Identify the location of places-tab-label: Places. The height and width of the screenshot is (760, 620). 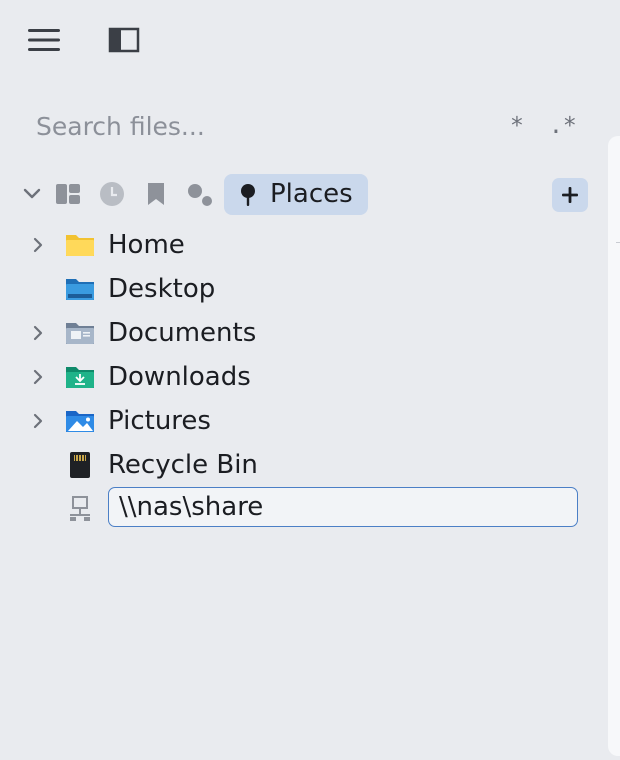
(311, 194).